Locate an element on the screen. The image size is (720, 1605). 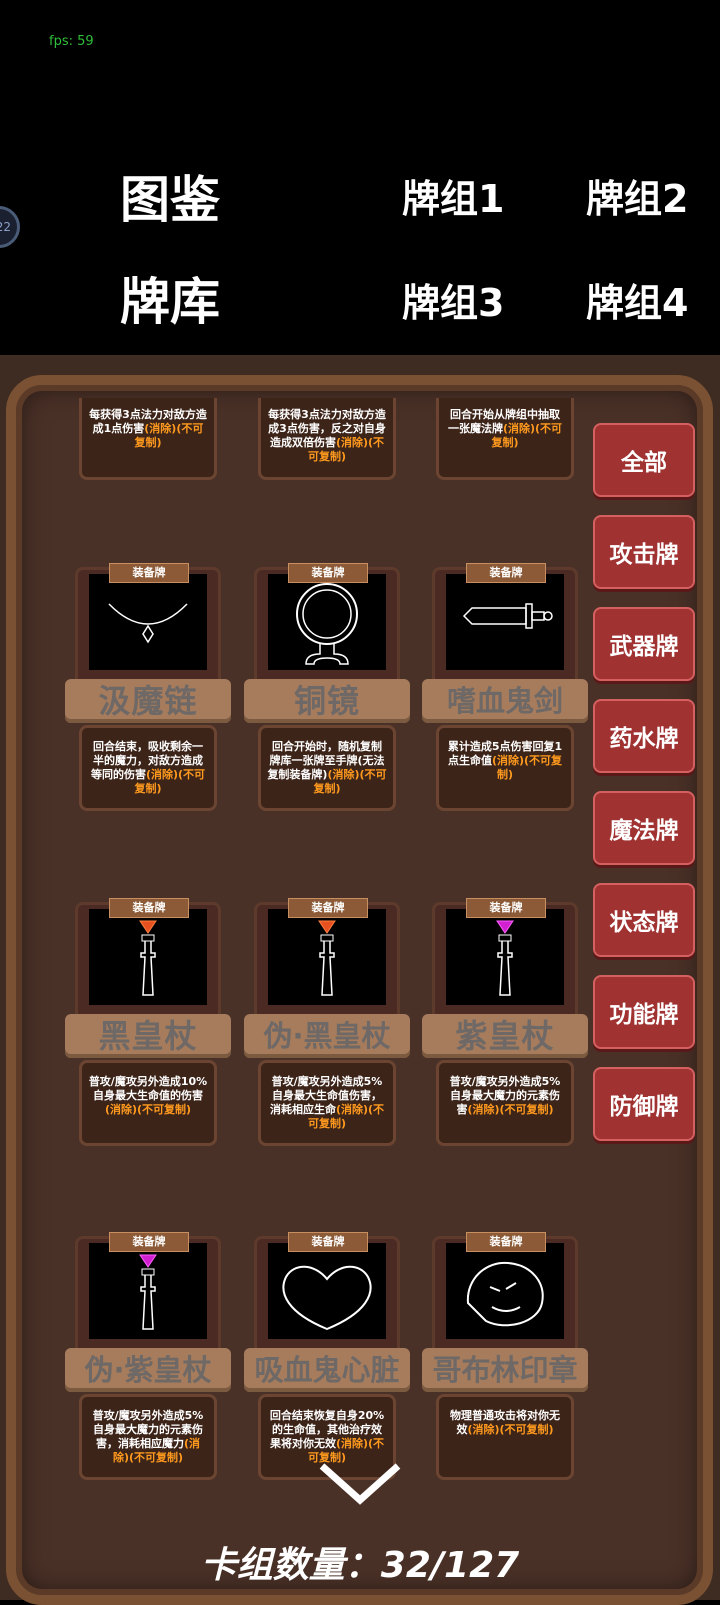
filter-status-button: 状态牌 is located at coordinates (644, 920).